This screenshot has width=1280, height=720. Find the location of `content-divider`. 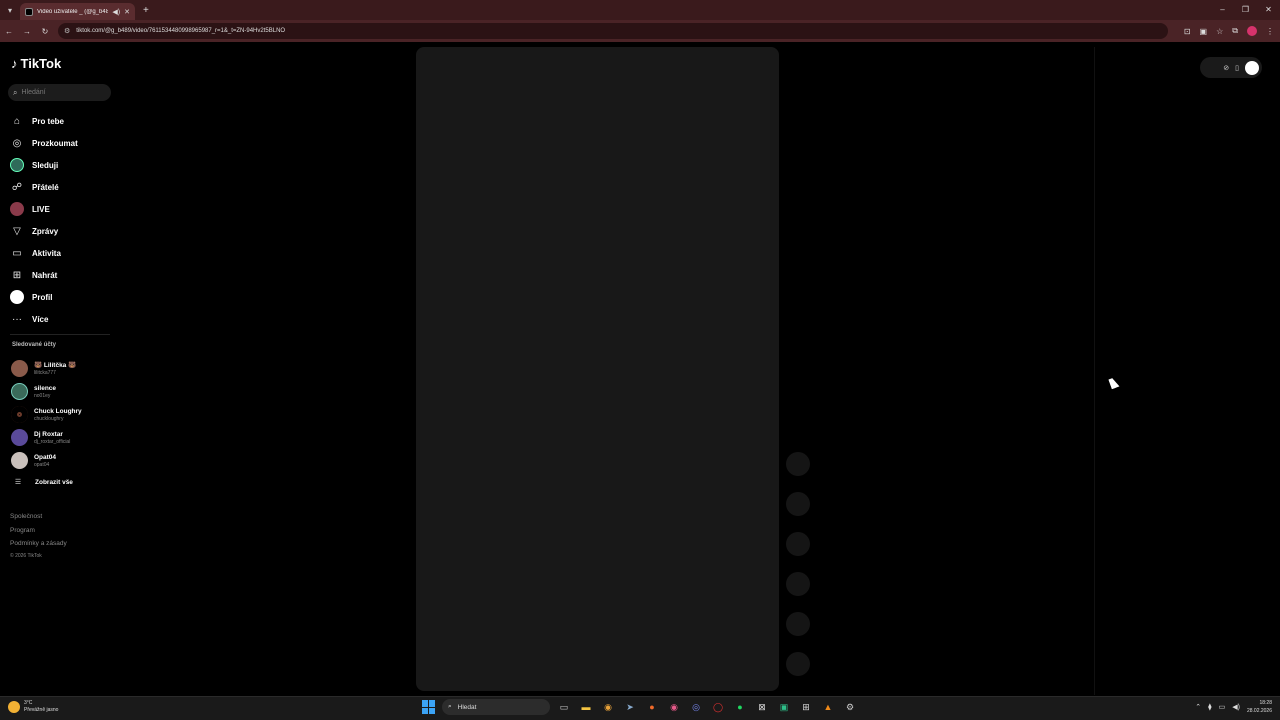

content-divider is located at coordinates (1094, 371).